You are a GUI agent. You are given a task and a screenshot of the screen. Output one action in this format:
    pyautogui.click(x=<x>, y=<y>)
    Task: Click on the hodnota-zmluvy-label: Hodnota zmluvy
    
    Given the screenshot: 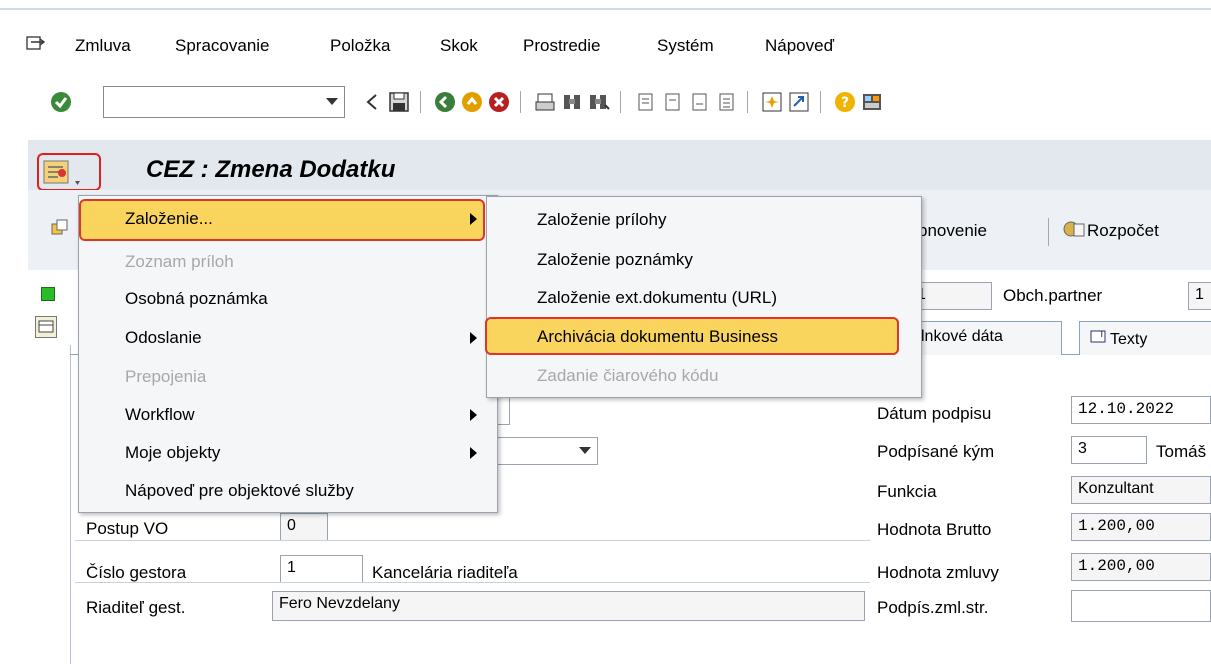 What is the action you would take?
    pyautogui.click(x=938, y=572)
    